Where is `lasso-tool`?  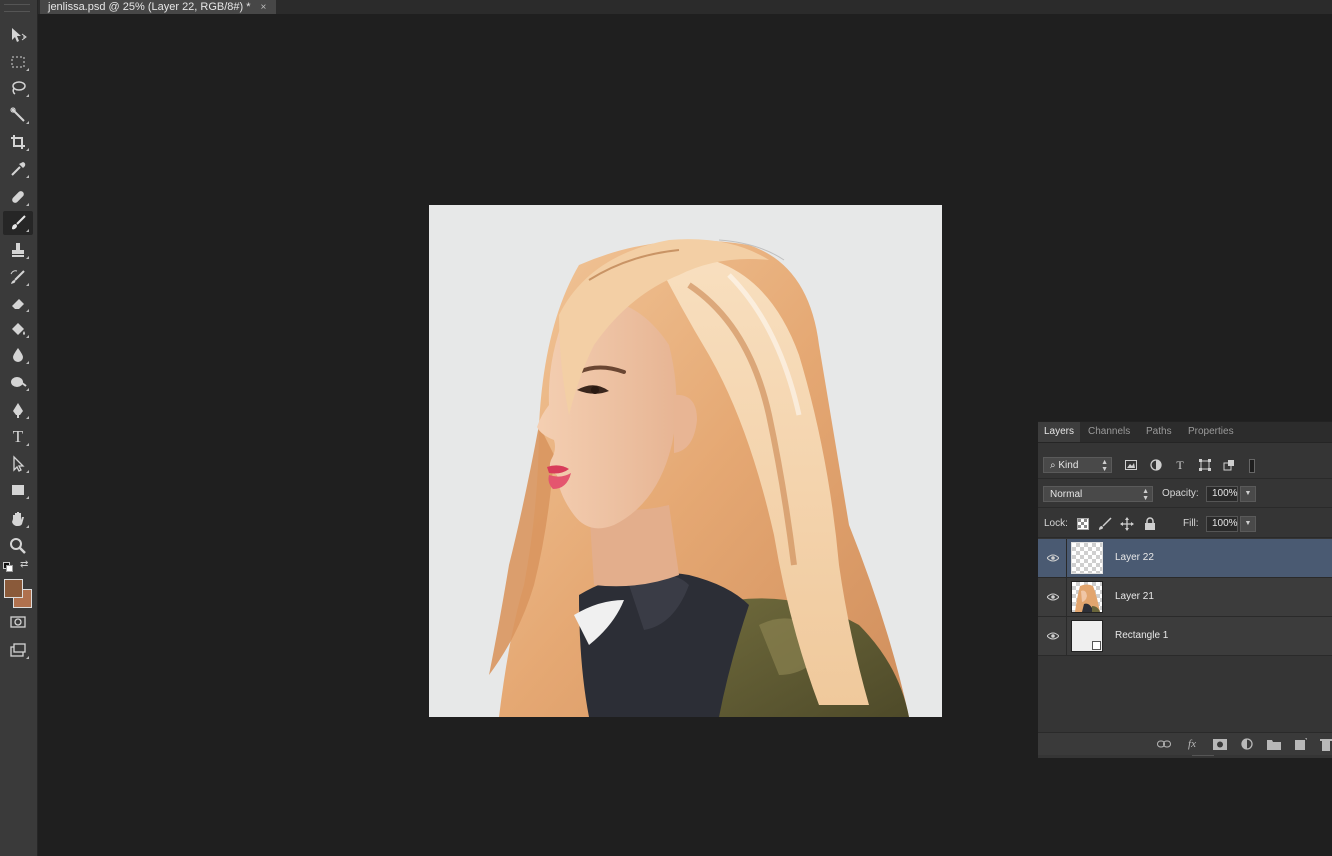
lasso-tool is located at coordinates (18, 88).